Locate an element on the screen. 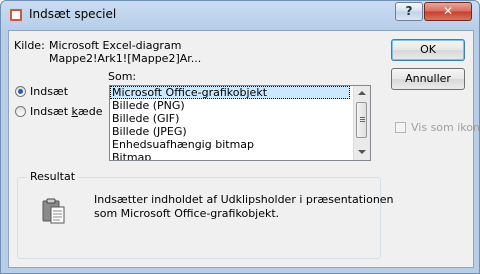  list-item: Enhedsuafhængig bitmap is located at coordinates (240, 144).